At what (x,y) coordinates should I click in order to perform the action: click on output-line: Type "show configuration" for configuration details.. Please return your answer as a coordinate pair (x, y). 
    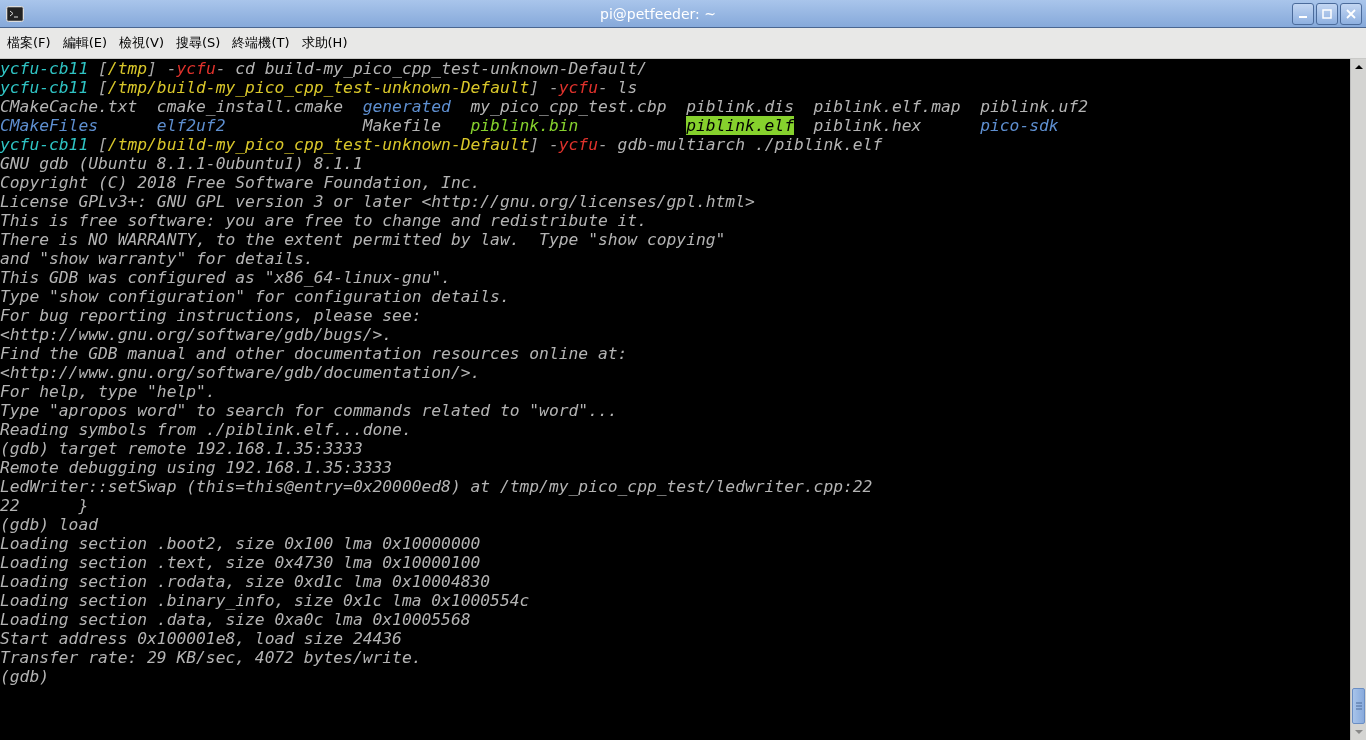
    Looking at the image, I should click on (255, 296).